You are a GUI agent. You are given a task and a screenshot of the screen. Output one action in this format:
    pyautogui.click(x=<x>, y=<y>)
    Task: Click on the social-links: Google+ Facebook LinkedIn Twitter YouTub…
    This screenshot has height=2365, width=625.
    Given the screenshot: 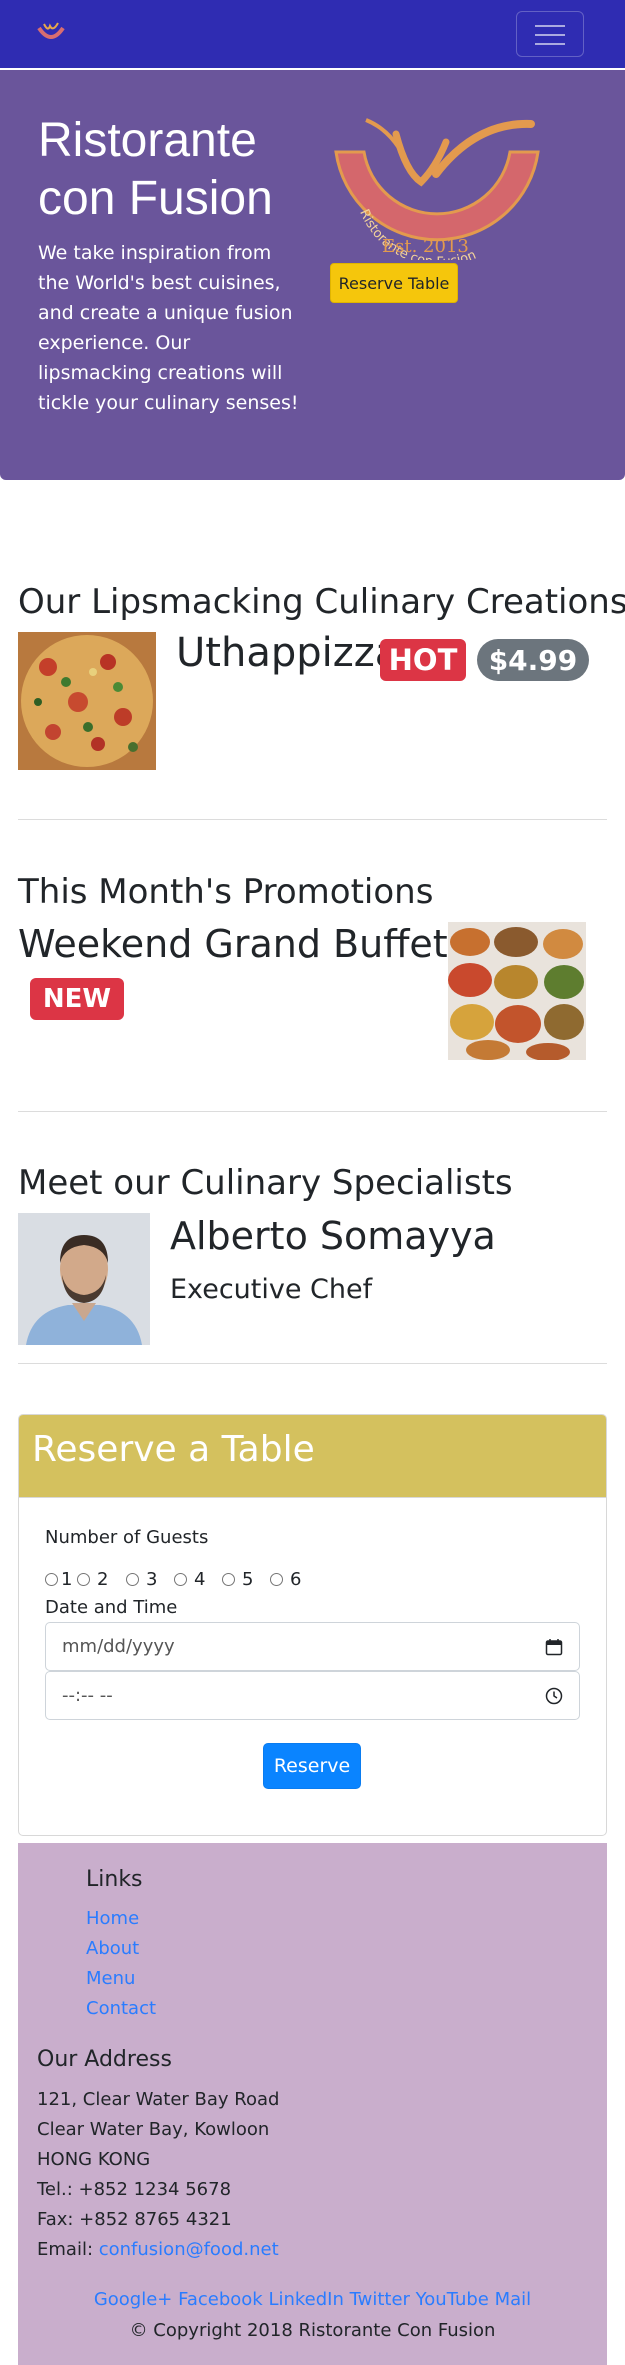 What is the action you would take?
    pyautogui.click(x=312, y=2299)
    